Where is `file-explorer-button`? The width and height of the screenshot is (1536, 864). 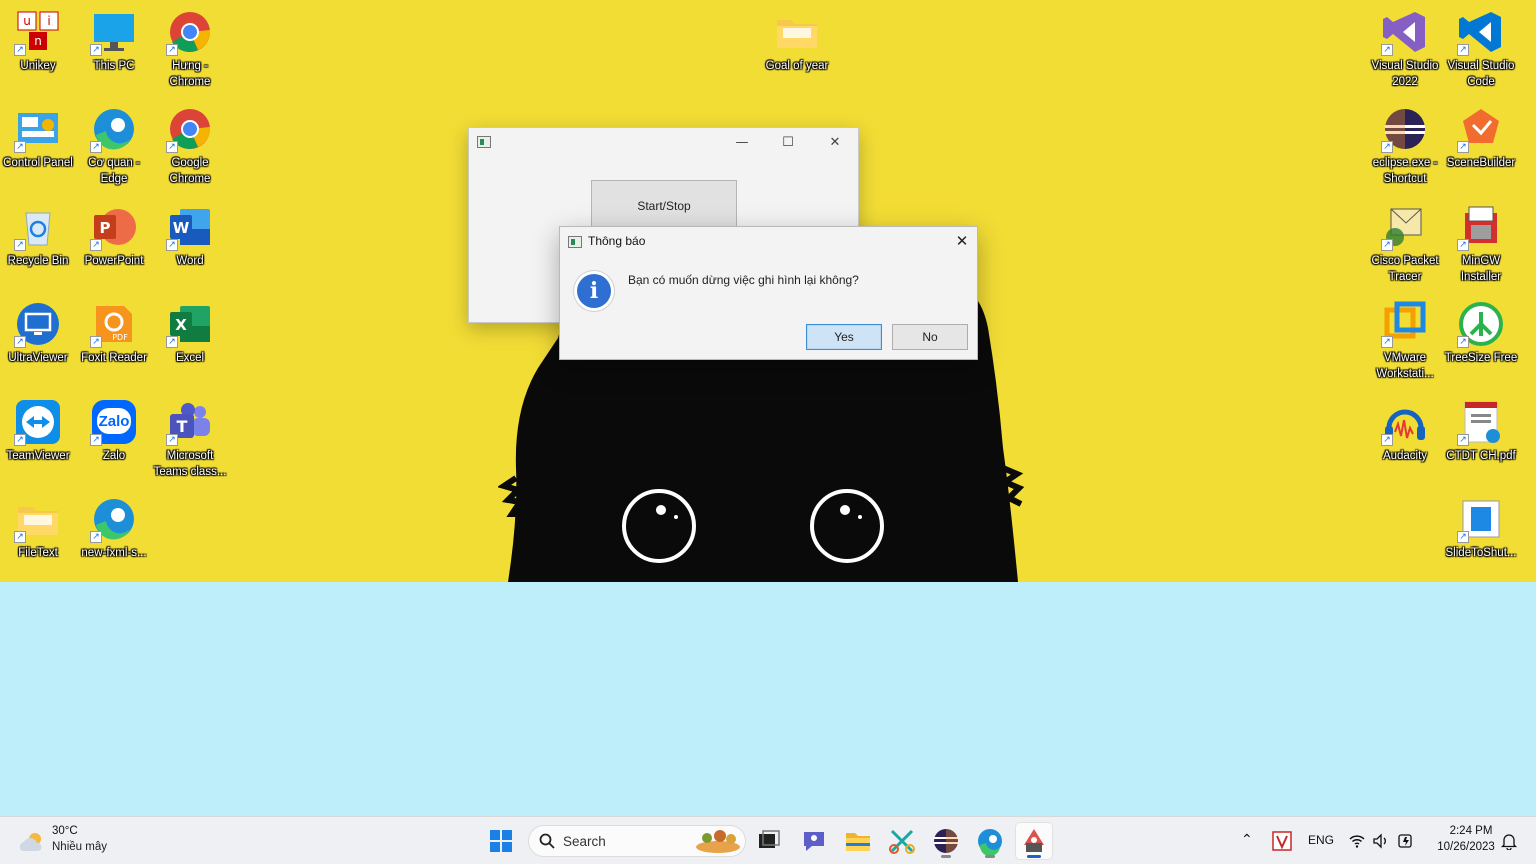 file-explorer-button is located at coordinates (858, 841).